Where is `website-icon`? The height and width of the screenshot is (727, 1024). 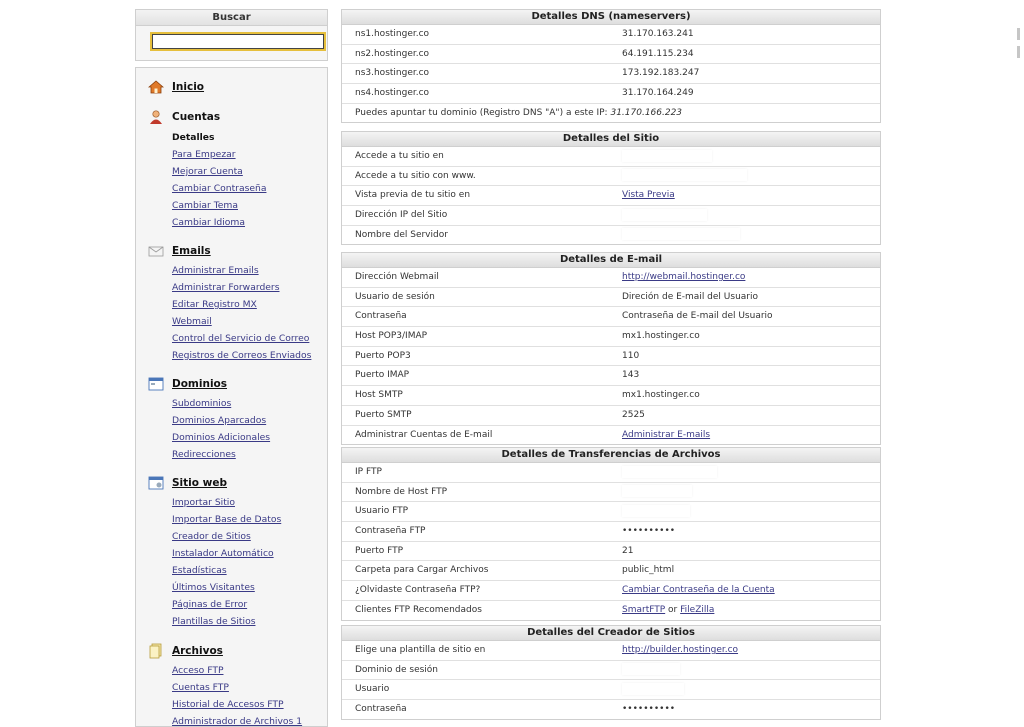
website-icon is located at coordinates (156, 483).